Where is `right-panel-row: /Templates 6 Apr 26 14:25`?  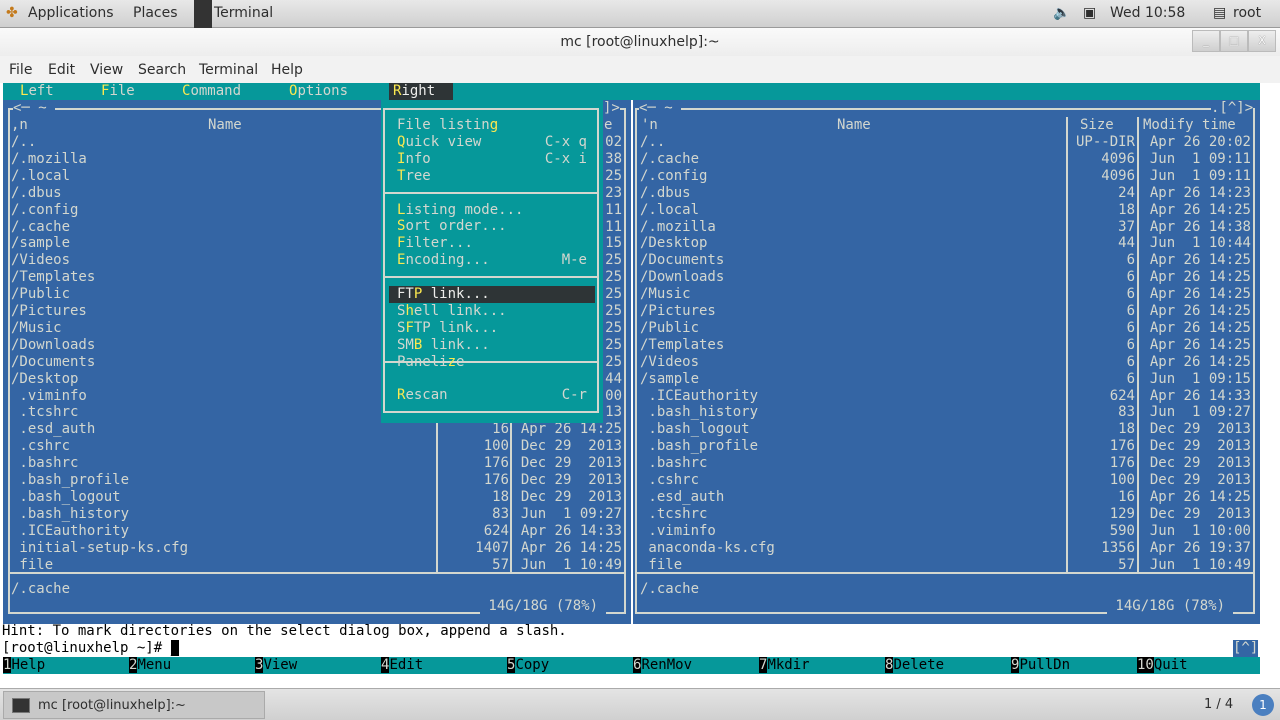
right-panel-row: /Templates 6 Apr 26 14:25 is located at coordinates (946, 345).